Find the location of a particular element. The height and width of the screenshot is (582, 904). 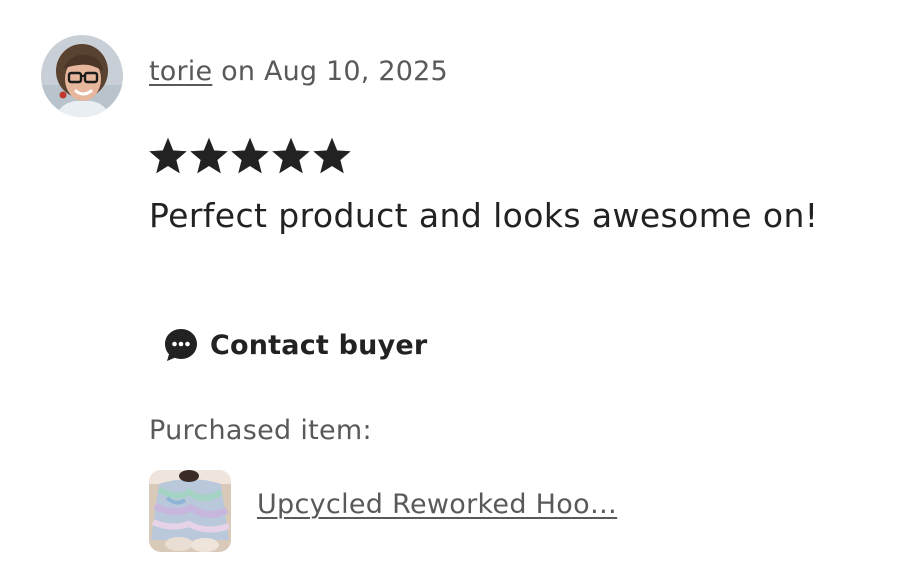

reviewer-avatar is located at coordinates (82, 76).